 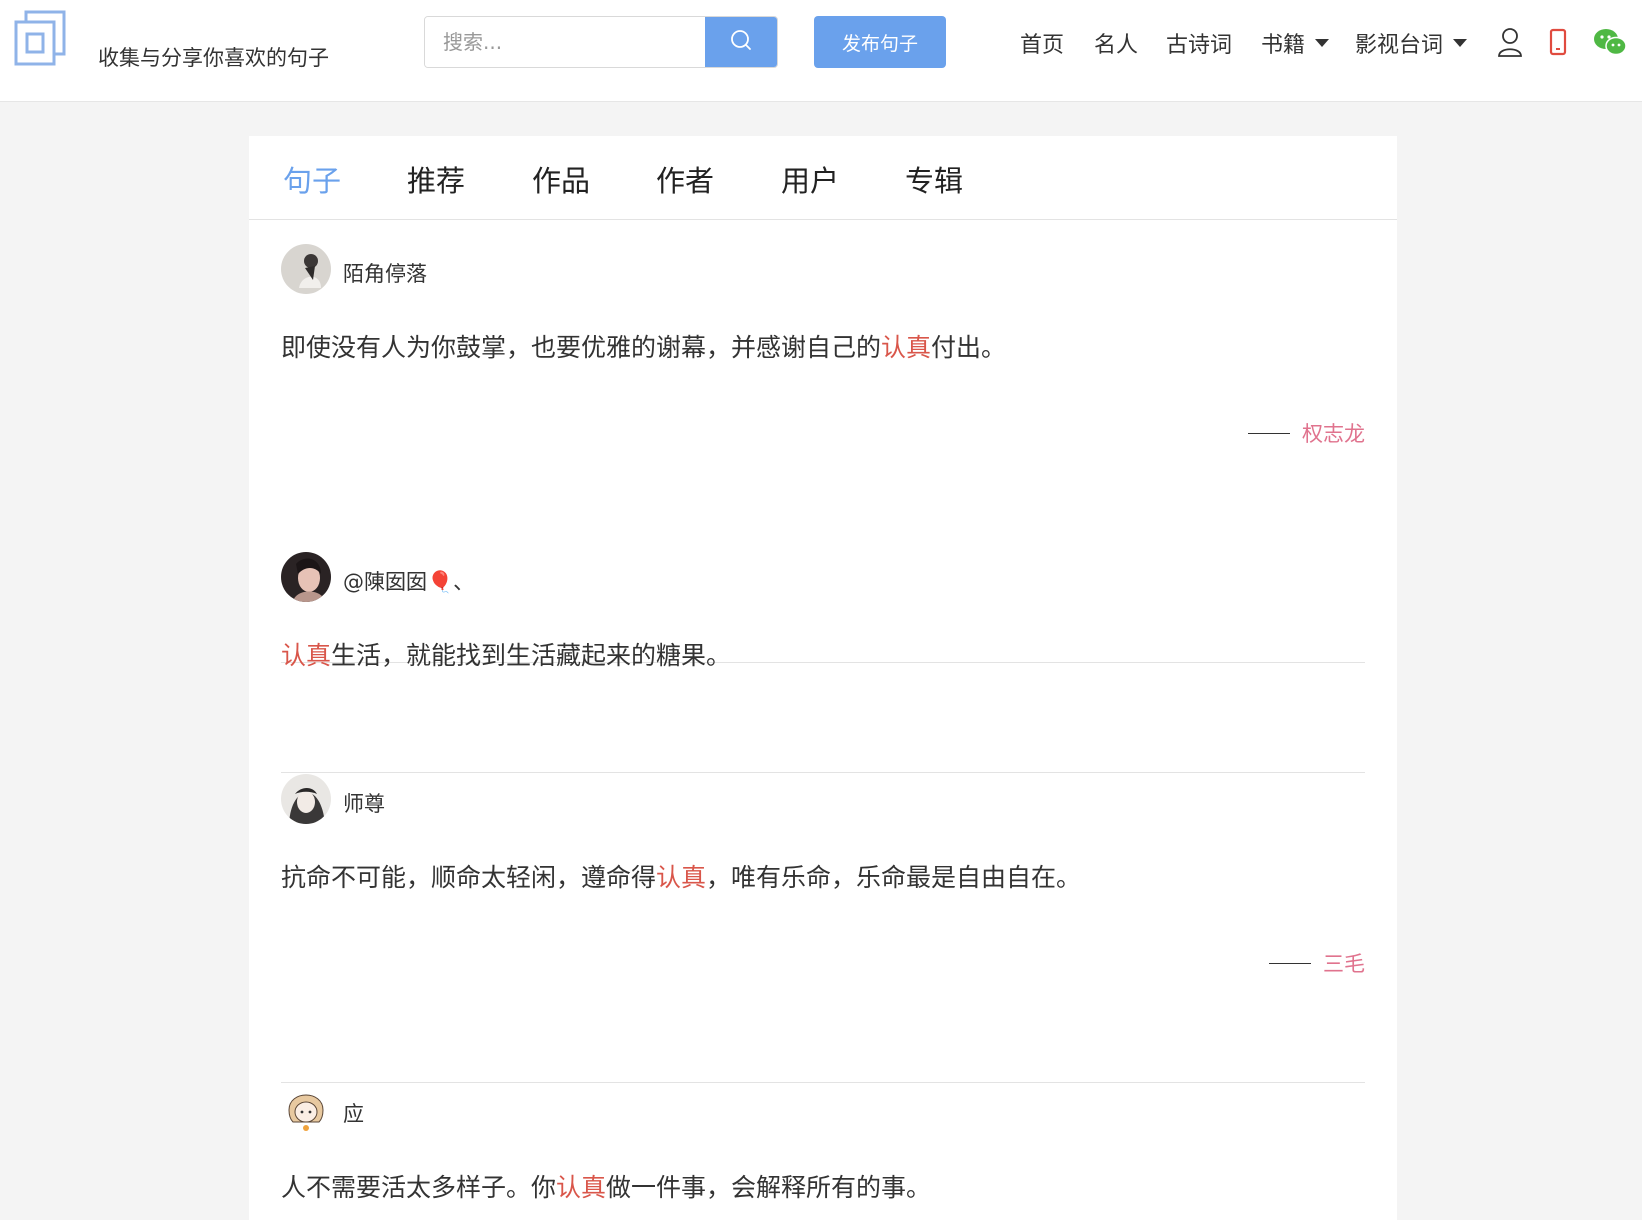 What do you see at coordinates (353, 1113) in the screenshot?
I see `username: 应` at bounding box center [353, 1113].